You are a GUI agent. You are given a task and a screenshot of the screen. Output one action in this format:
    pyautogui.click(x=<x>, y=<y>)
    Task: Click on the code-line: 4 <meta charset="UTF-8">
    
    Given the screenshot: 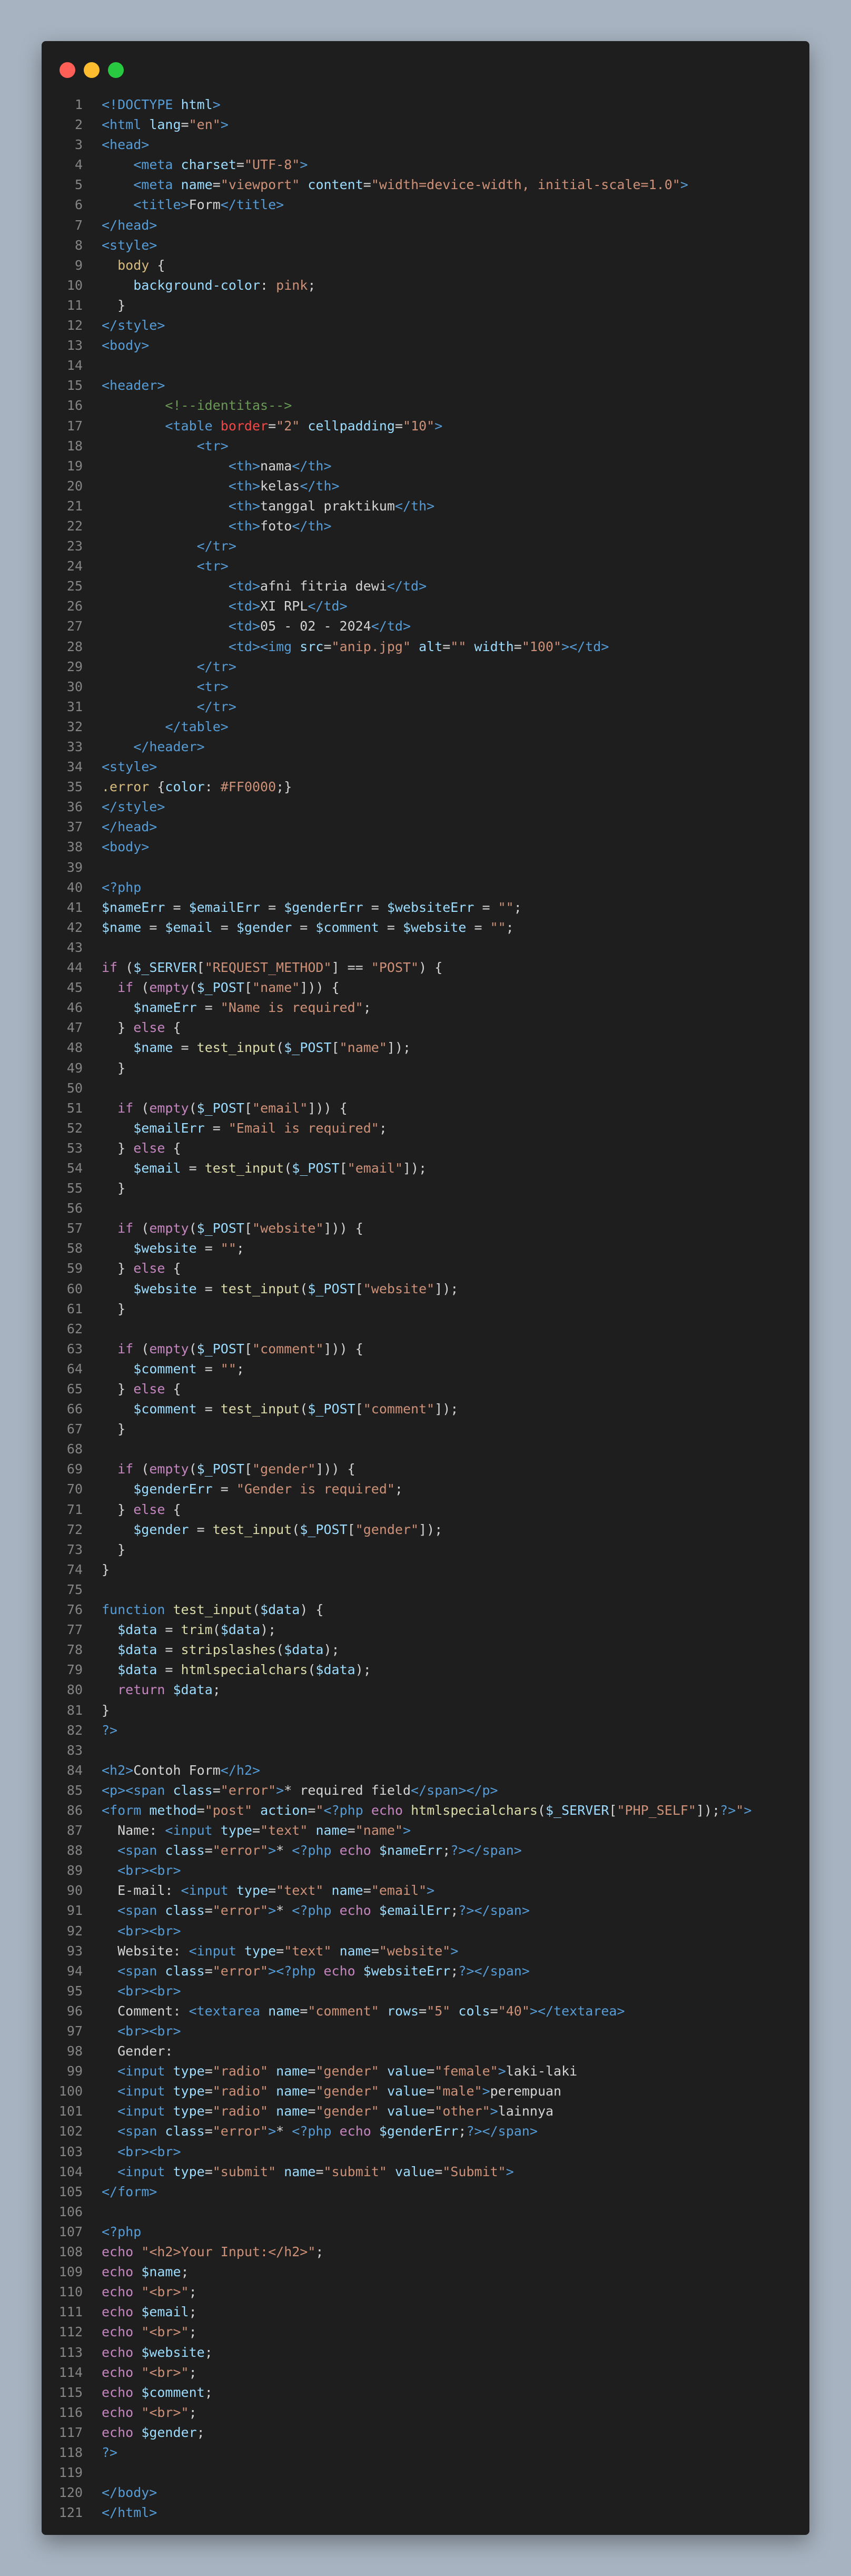 What is the action you would take?
    pyautogui.click(x=425, y=165)
    